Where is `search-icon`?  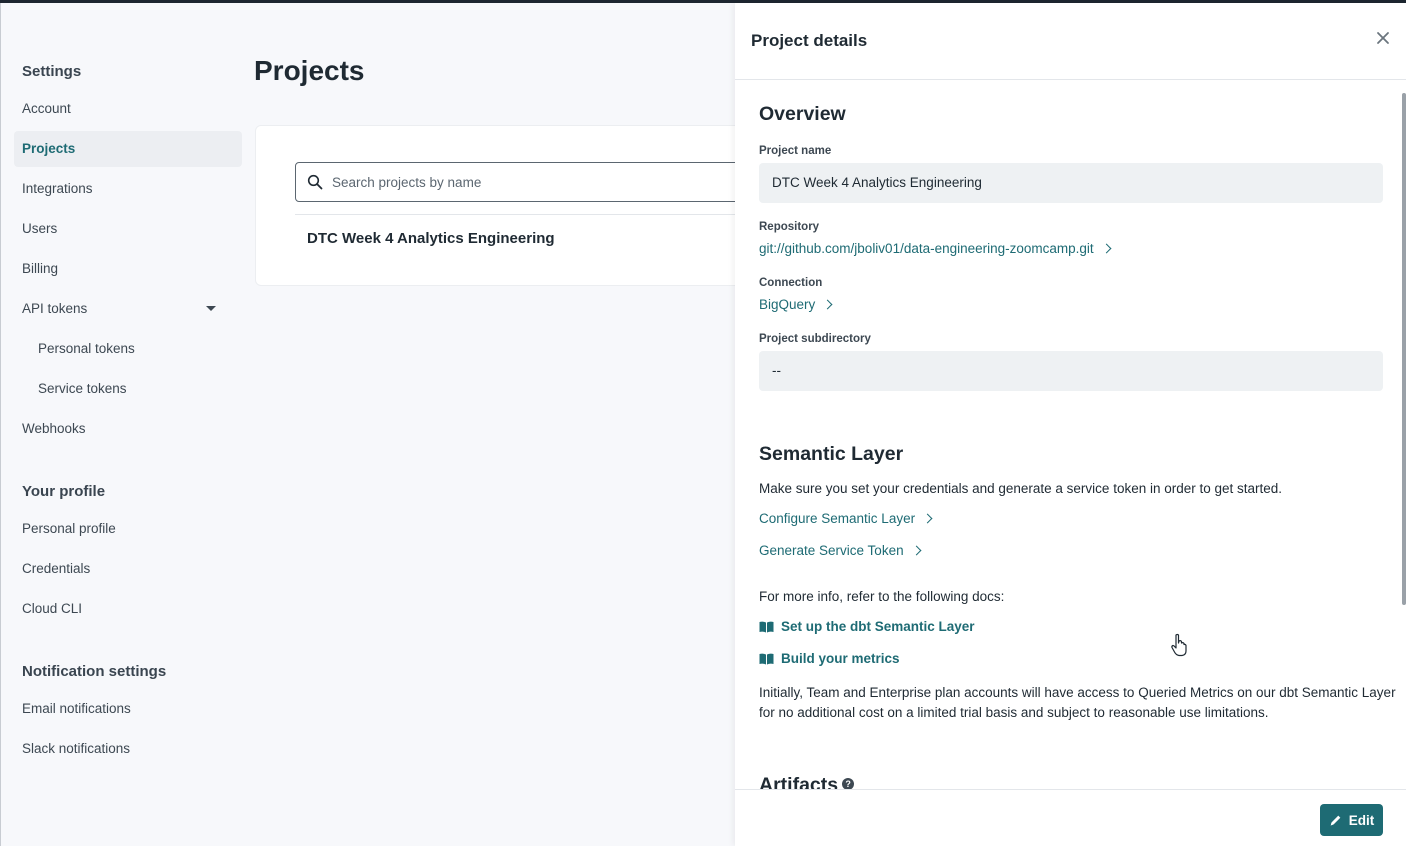 search-icon is located at coordinates (315, 182).